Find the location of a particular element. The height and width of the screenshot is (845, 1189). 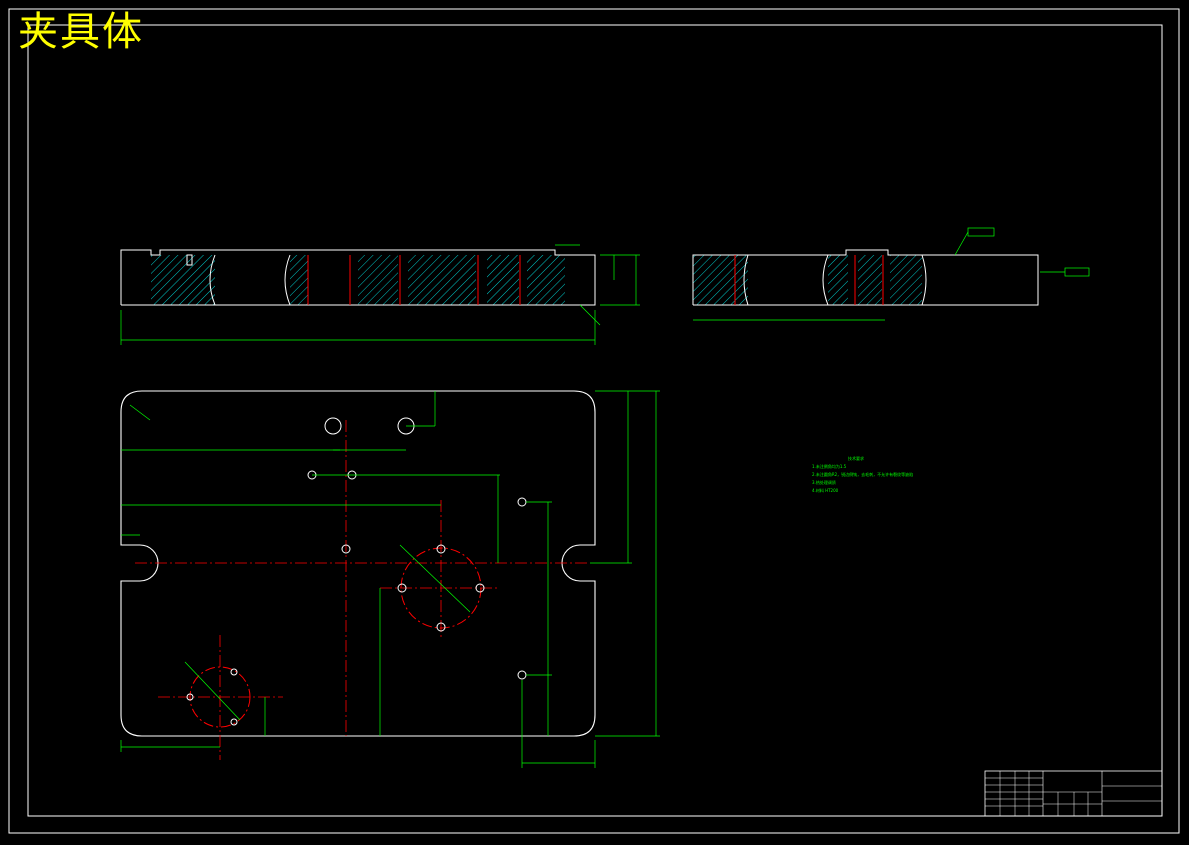

drawing-title: 夹具体 is located at coordinates (81, 32).